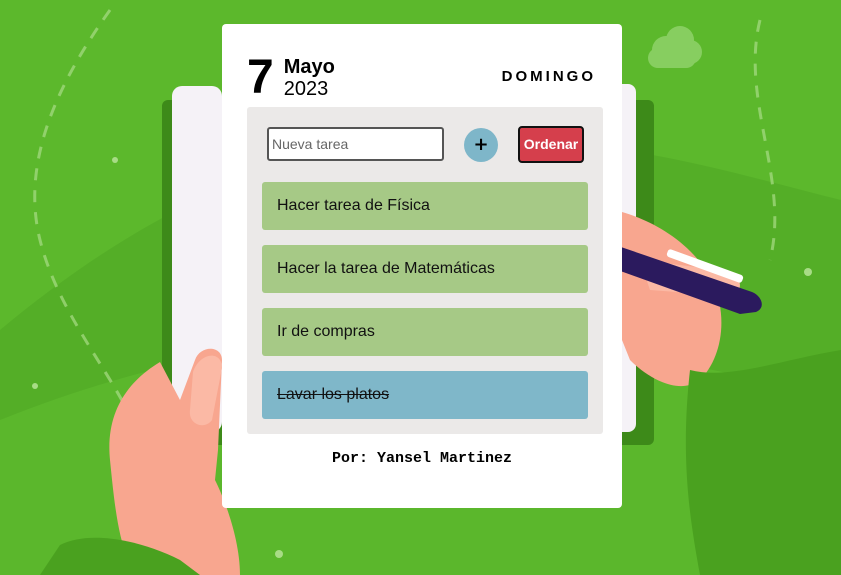 Image resolution: width=841 pixels, height=575 pixels. What do you see at coordinates (481, 145) in the screenshot?
I see `add-task-button: +` at bounding box center [481, 145].